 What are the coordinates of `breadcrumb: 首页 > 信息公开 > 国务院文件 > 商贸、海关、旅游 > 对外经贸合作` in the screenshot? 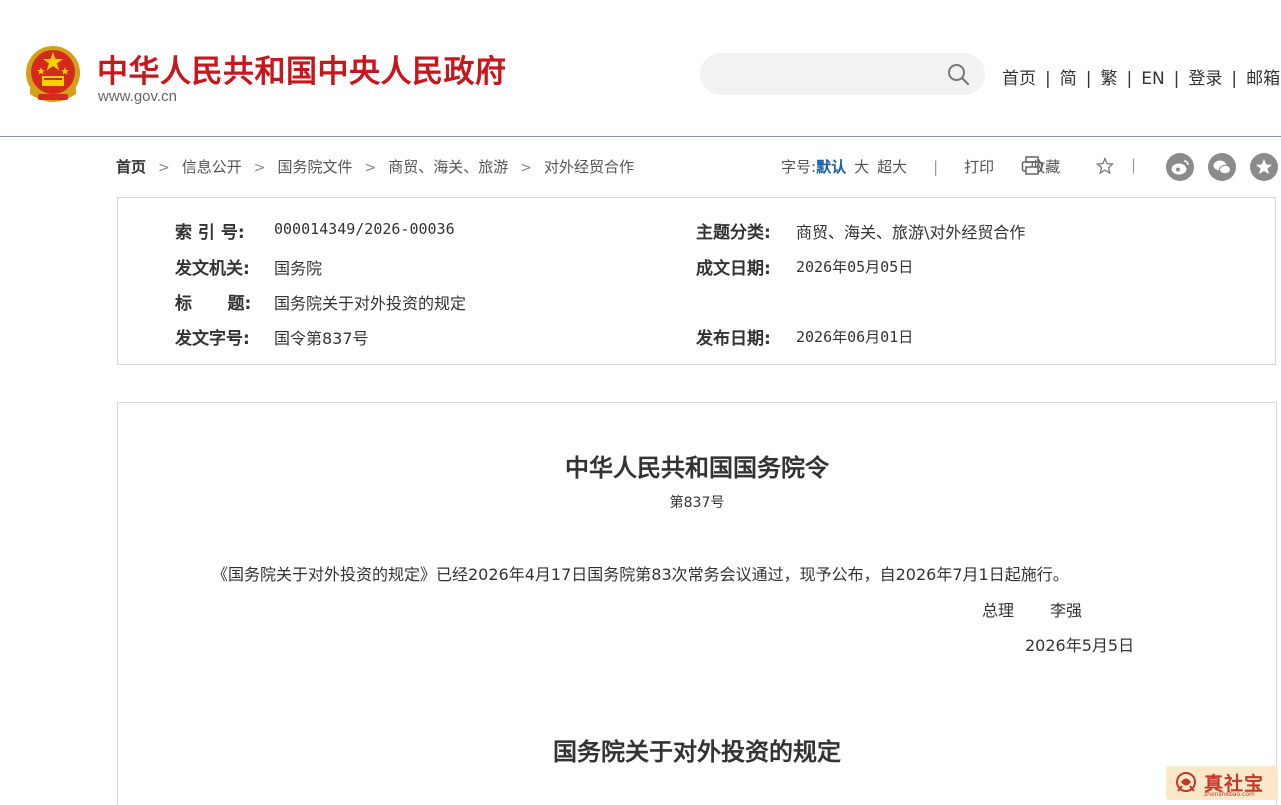 It's located at (375, 166).